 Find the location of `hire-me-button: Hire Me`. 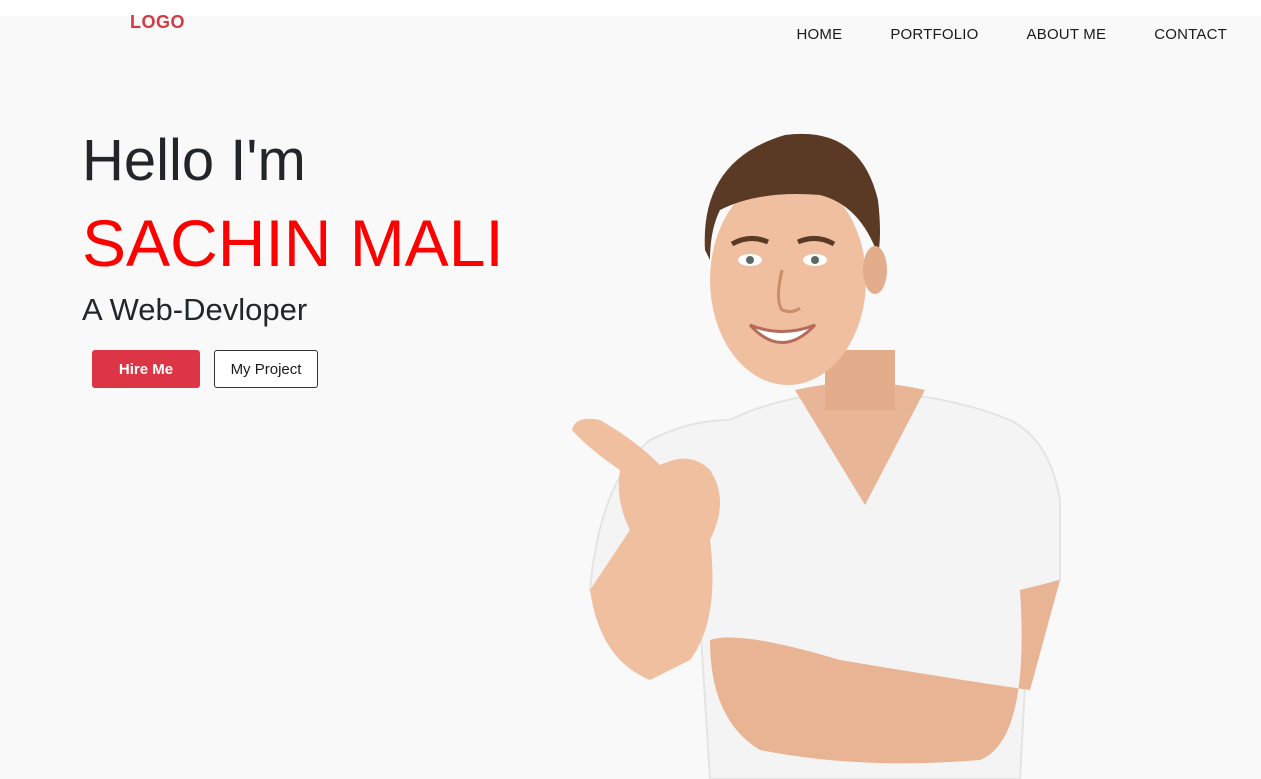

hire-me-button: Hire Me is located at coordinates (146, 369).